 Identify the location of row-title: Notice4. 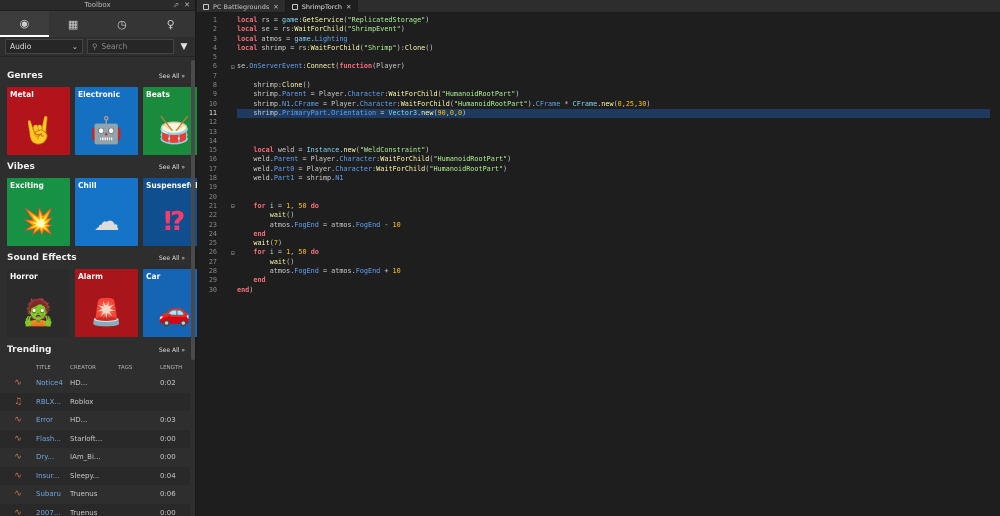
(53, 383).